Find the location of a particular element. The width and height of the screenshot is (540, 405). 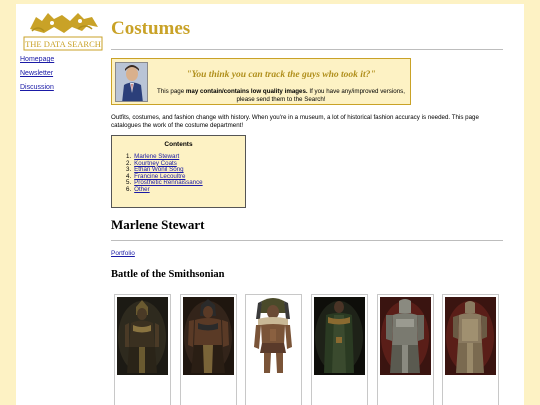

notice-character-image is located at coordinates (131, 82).